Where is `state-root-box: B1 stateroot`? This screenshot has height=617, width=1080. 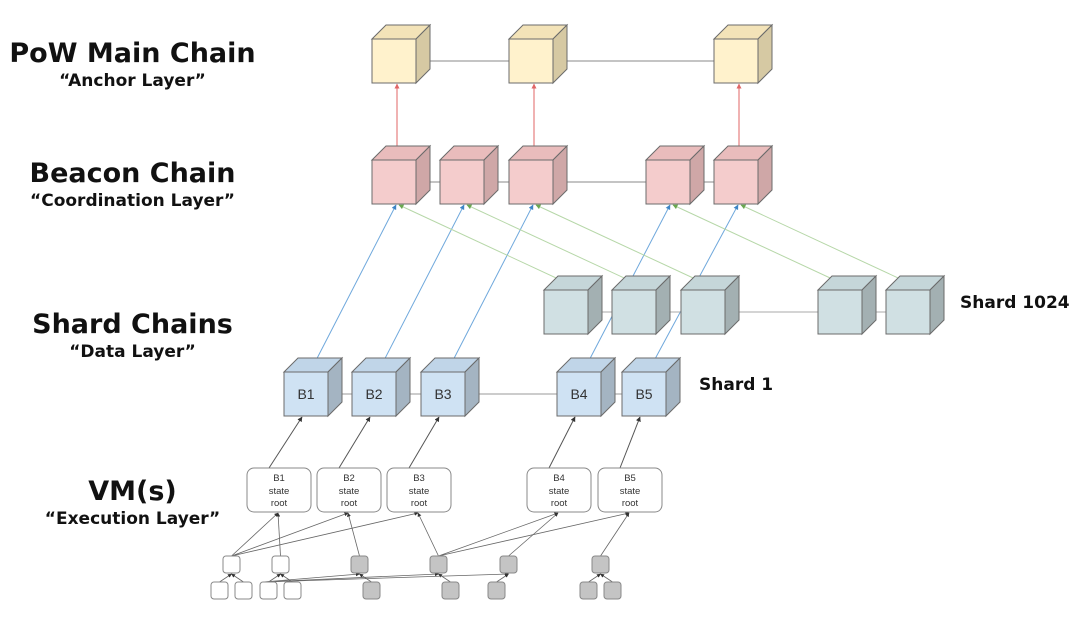 state-root-box: B1 stateroot is located at coordinates (279, 490).